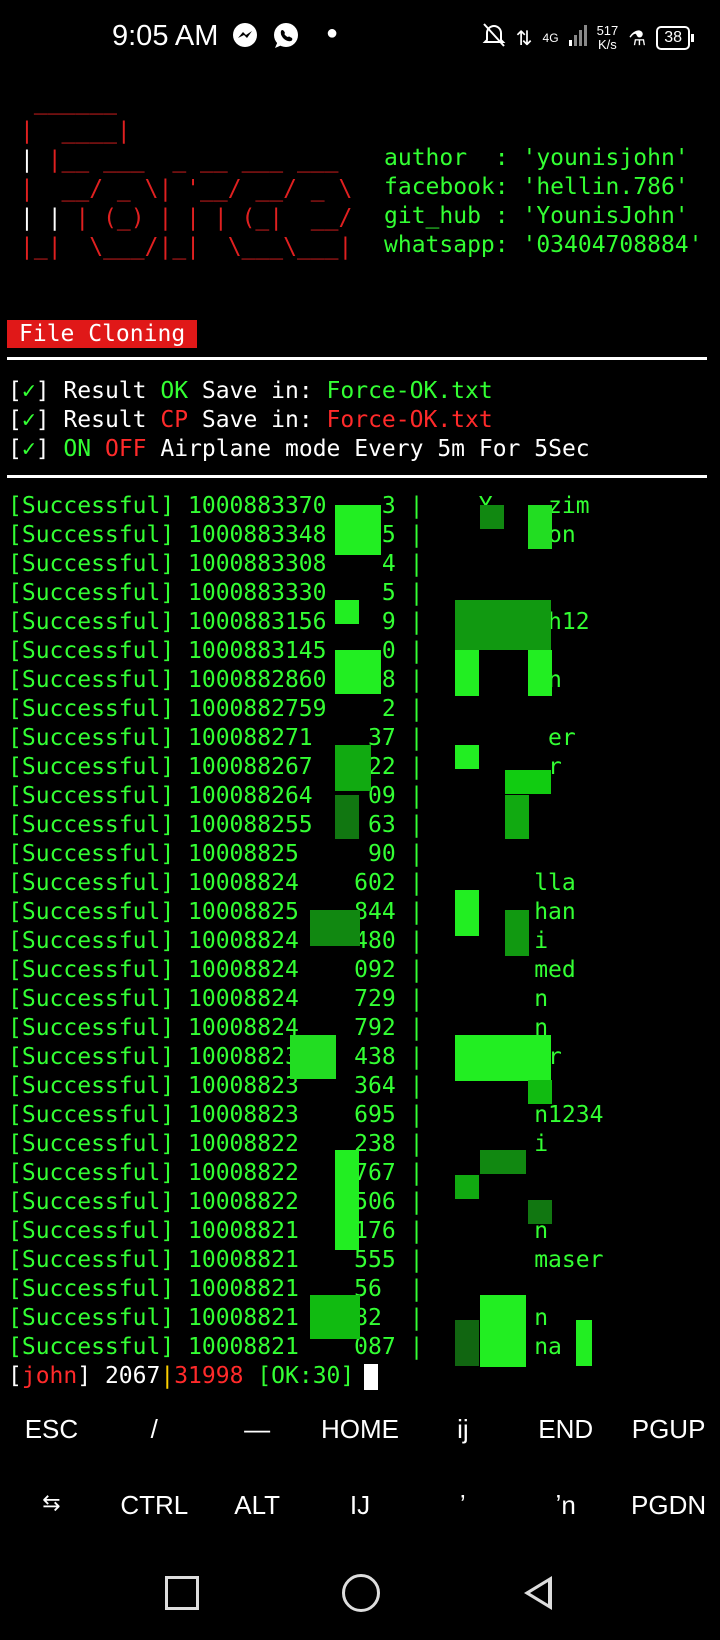 This screenshot has height=1640, width=720. What do you see at coordinates (409, 391) in the screenshot?
I see `ok-file: Force-OK.txt` at bounding box center [409, 391].